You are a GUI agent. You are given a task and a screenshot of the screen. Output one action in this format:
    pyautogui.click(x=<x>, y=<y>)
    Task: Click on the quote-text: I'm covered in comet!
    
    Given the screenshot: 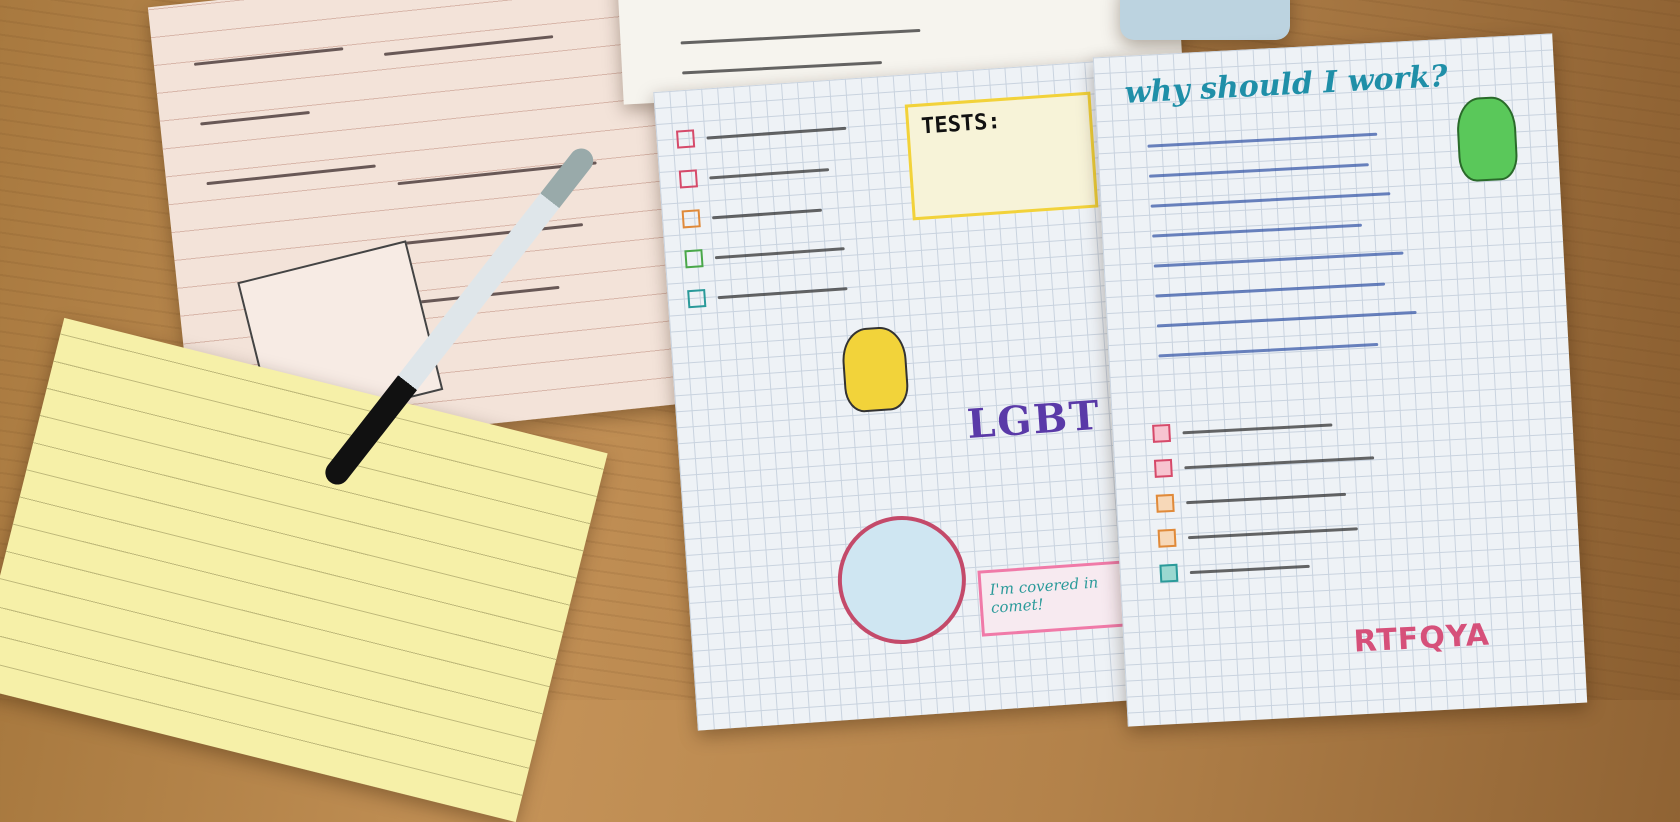 What is the action you would take?
    pyautogui.click(x=1044, y=595)
    